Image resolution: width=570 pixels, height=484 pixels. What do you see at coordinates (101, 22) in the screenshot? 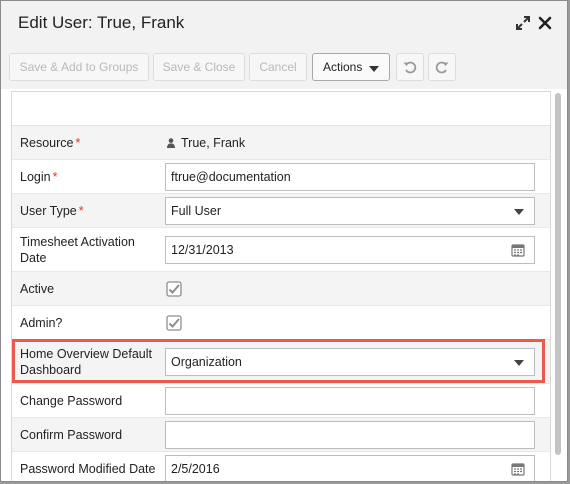
I see `dialog-title: Edit User: True, Frank` at bounding box center [101, 22].